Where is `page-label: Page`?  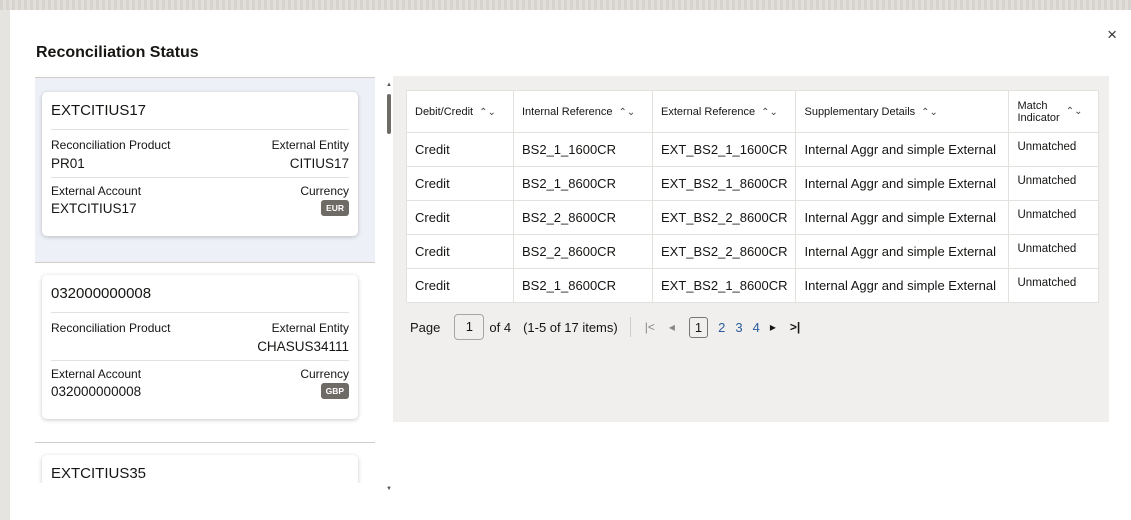
page-label: Page is located at coordinates (425, 327).